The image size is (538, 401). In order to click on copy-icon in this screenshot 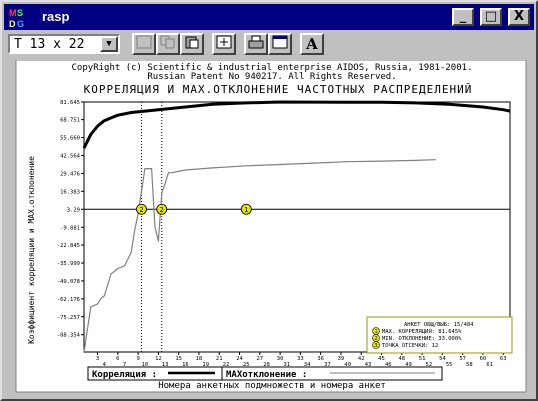, I will do `click(167, 42)`.